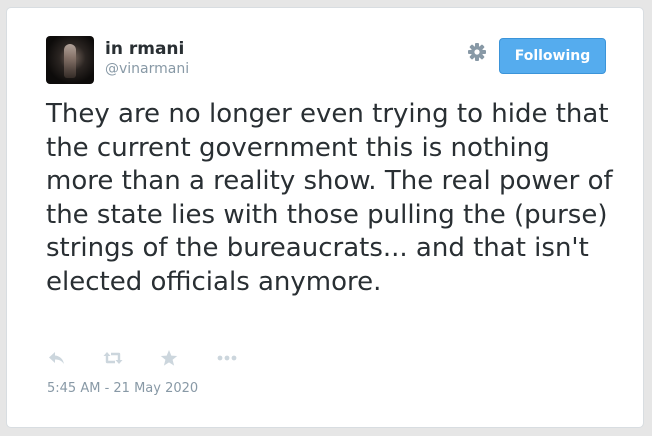 Image resolution: width=652 pixels, height=436 pixels. What do you see at coordinates (477, 52) in the screenshot?
I see `gear-icon` at bounding box center [477, 52].